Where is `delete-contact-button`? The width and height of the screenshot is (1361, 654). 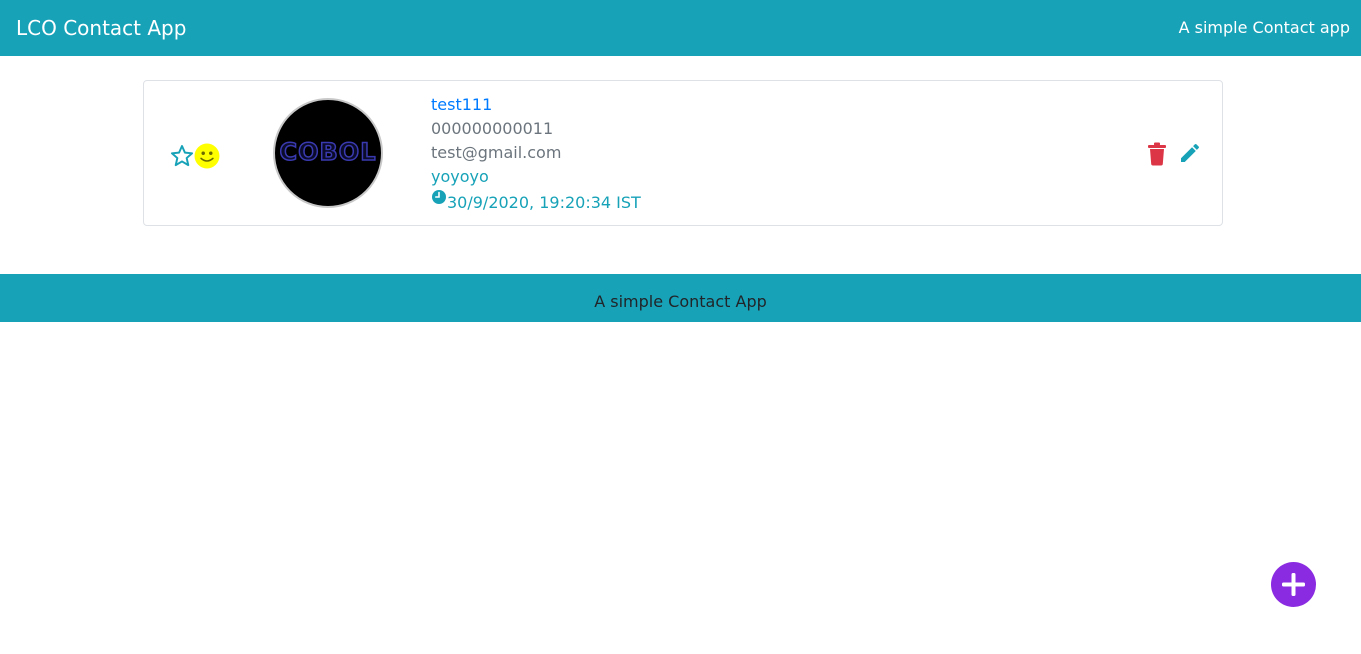
delete-contact-button is located at coordinates (1157, 154).